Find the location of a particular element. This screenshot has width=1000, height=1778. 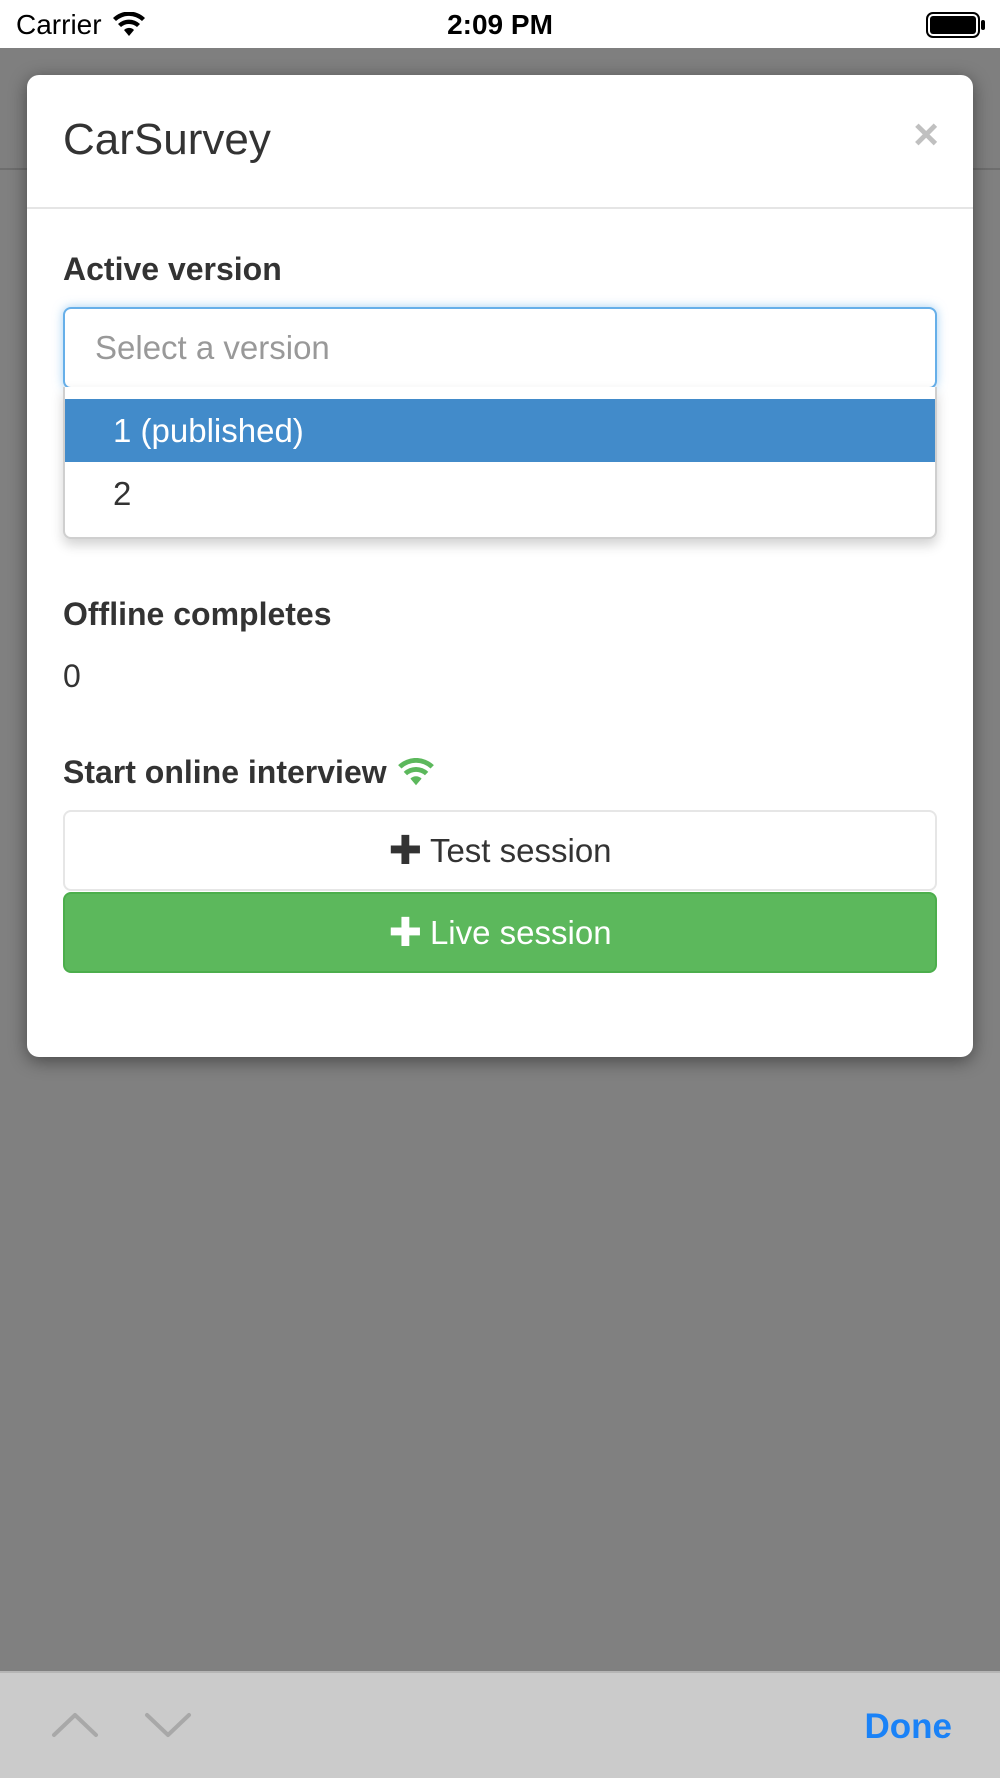

version-option-1: 1 (published) is located at coordinates (500, 430).